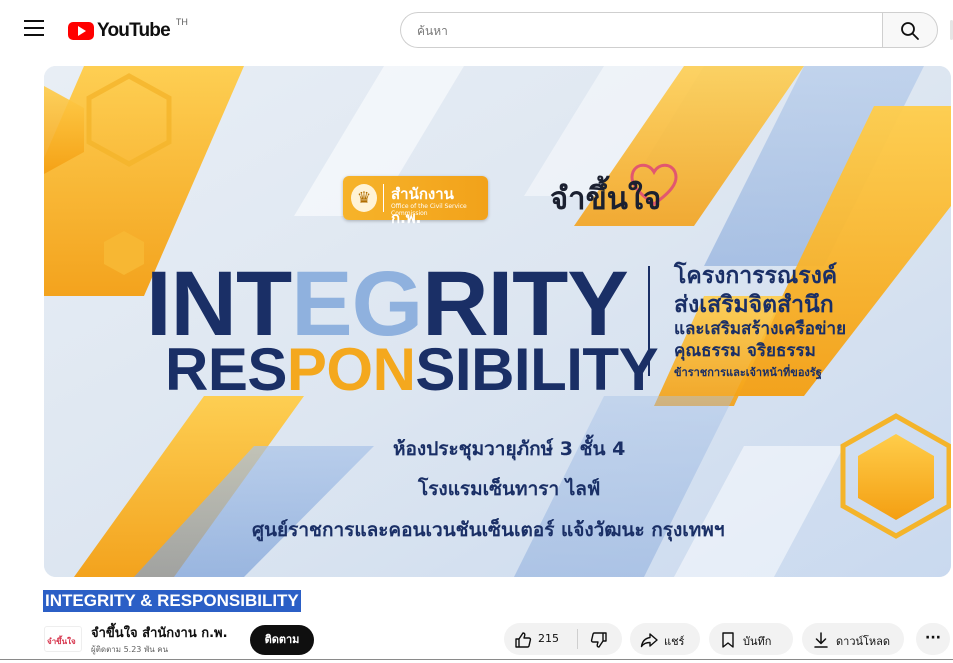  What do you see at coordinates (61, 641) in the screenshot?
I see `channel-avatar-text: จำขึ้นใจ` at bounding box center [61, 641].